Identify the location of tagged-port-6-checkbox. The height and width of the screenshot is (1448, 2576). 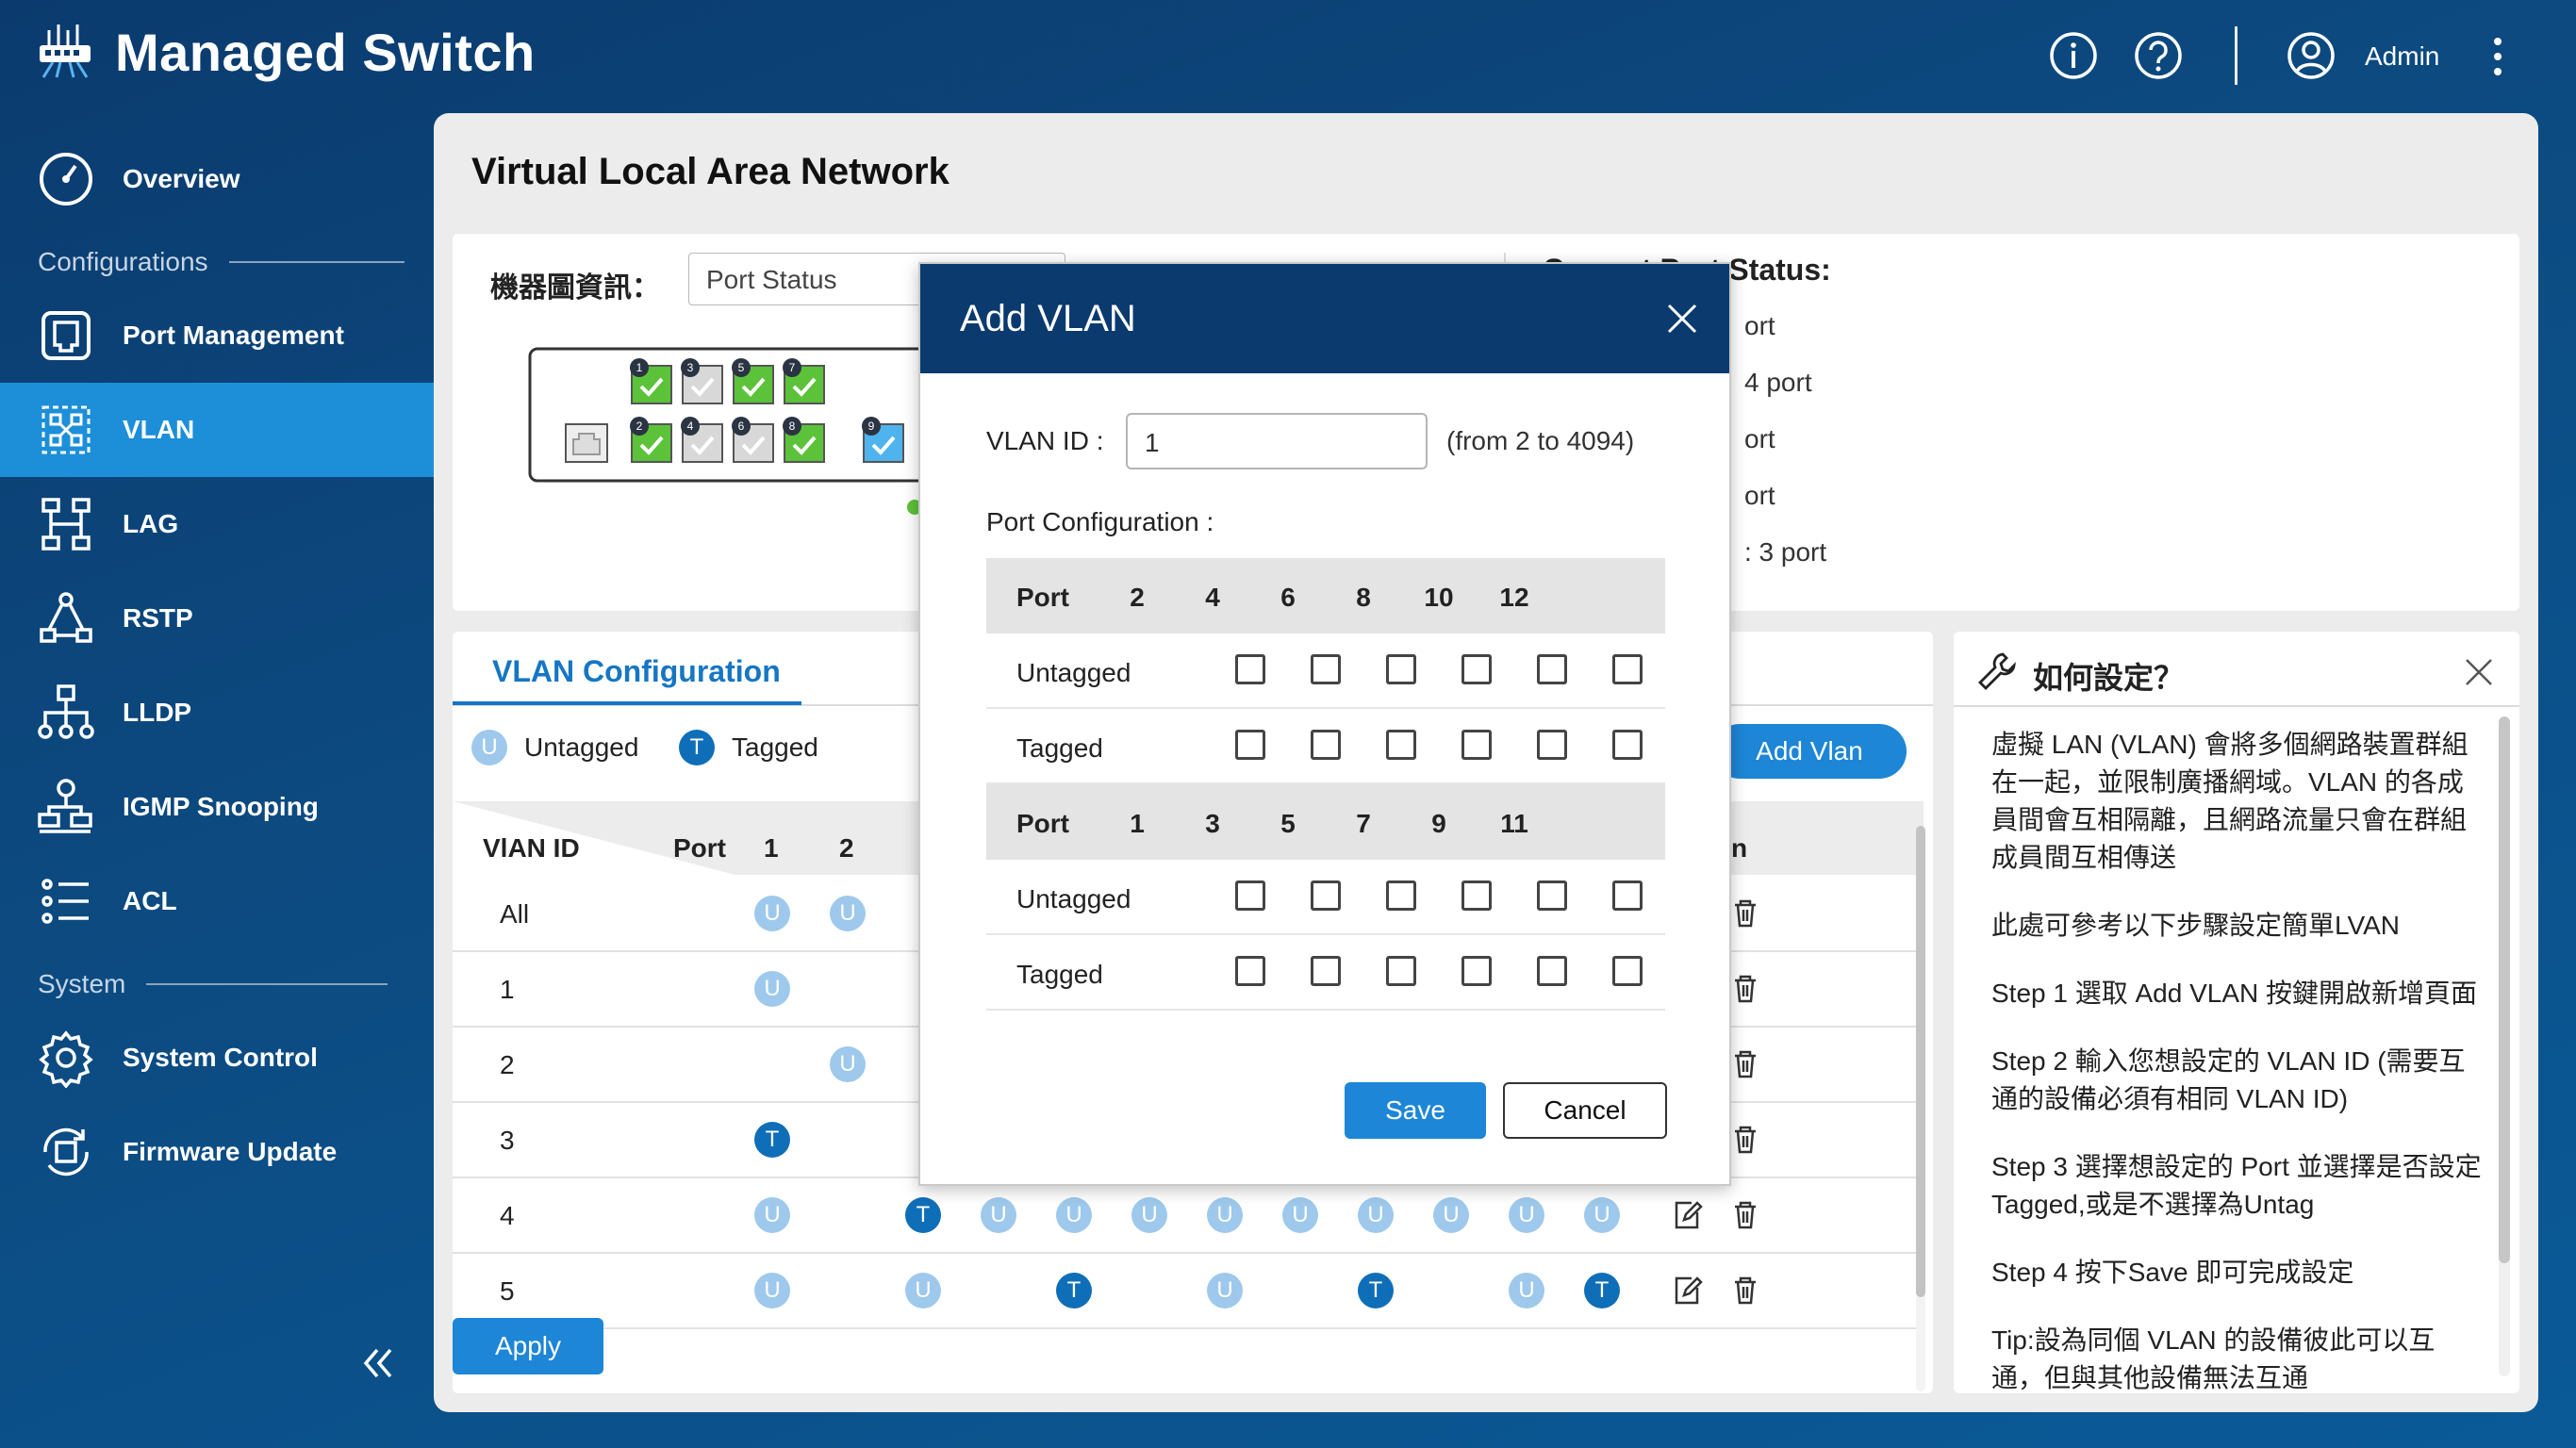
(1401, 745).